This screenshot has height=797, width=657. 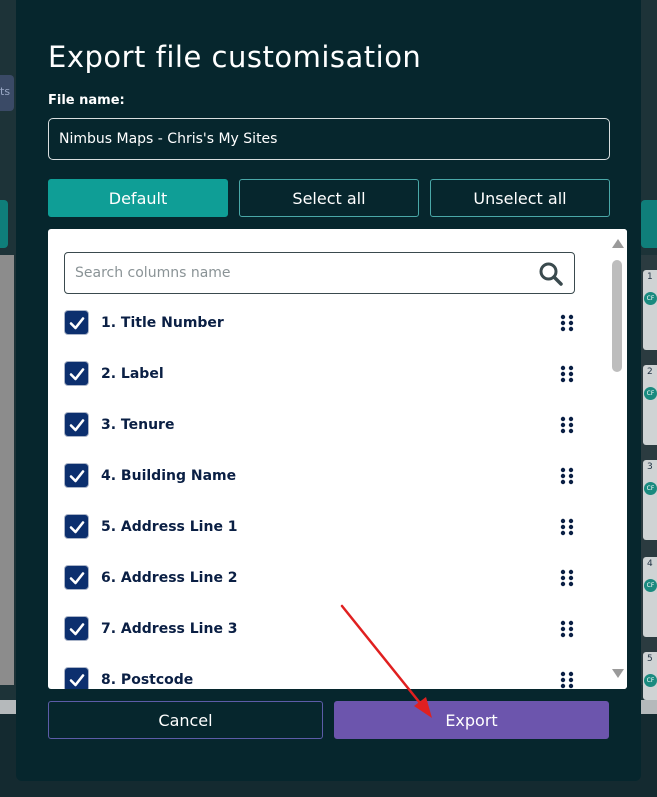 I want to click on background-site-card: 2 CF, so click(x=650, y=405).